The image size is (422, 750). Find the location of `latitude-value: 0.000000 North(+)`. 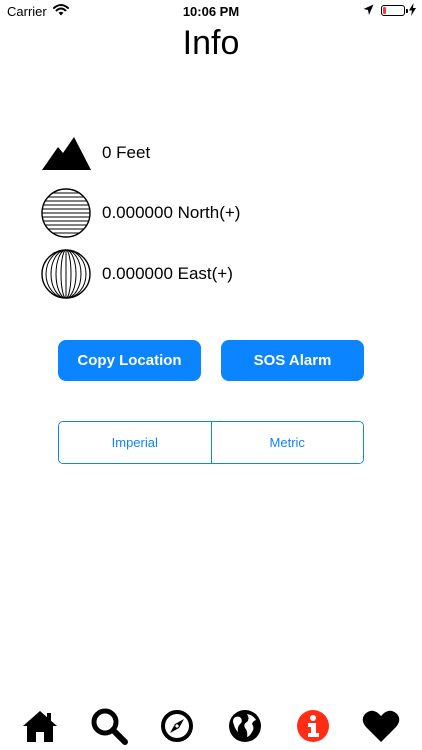

latitude-value: 0.000000 North(+) is located at coordinates (171, 212).